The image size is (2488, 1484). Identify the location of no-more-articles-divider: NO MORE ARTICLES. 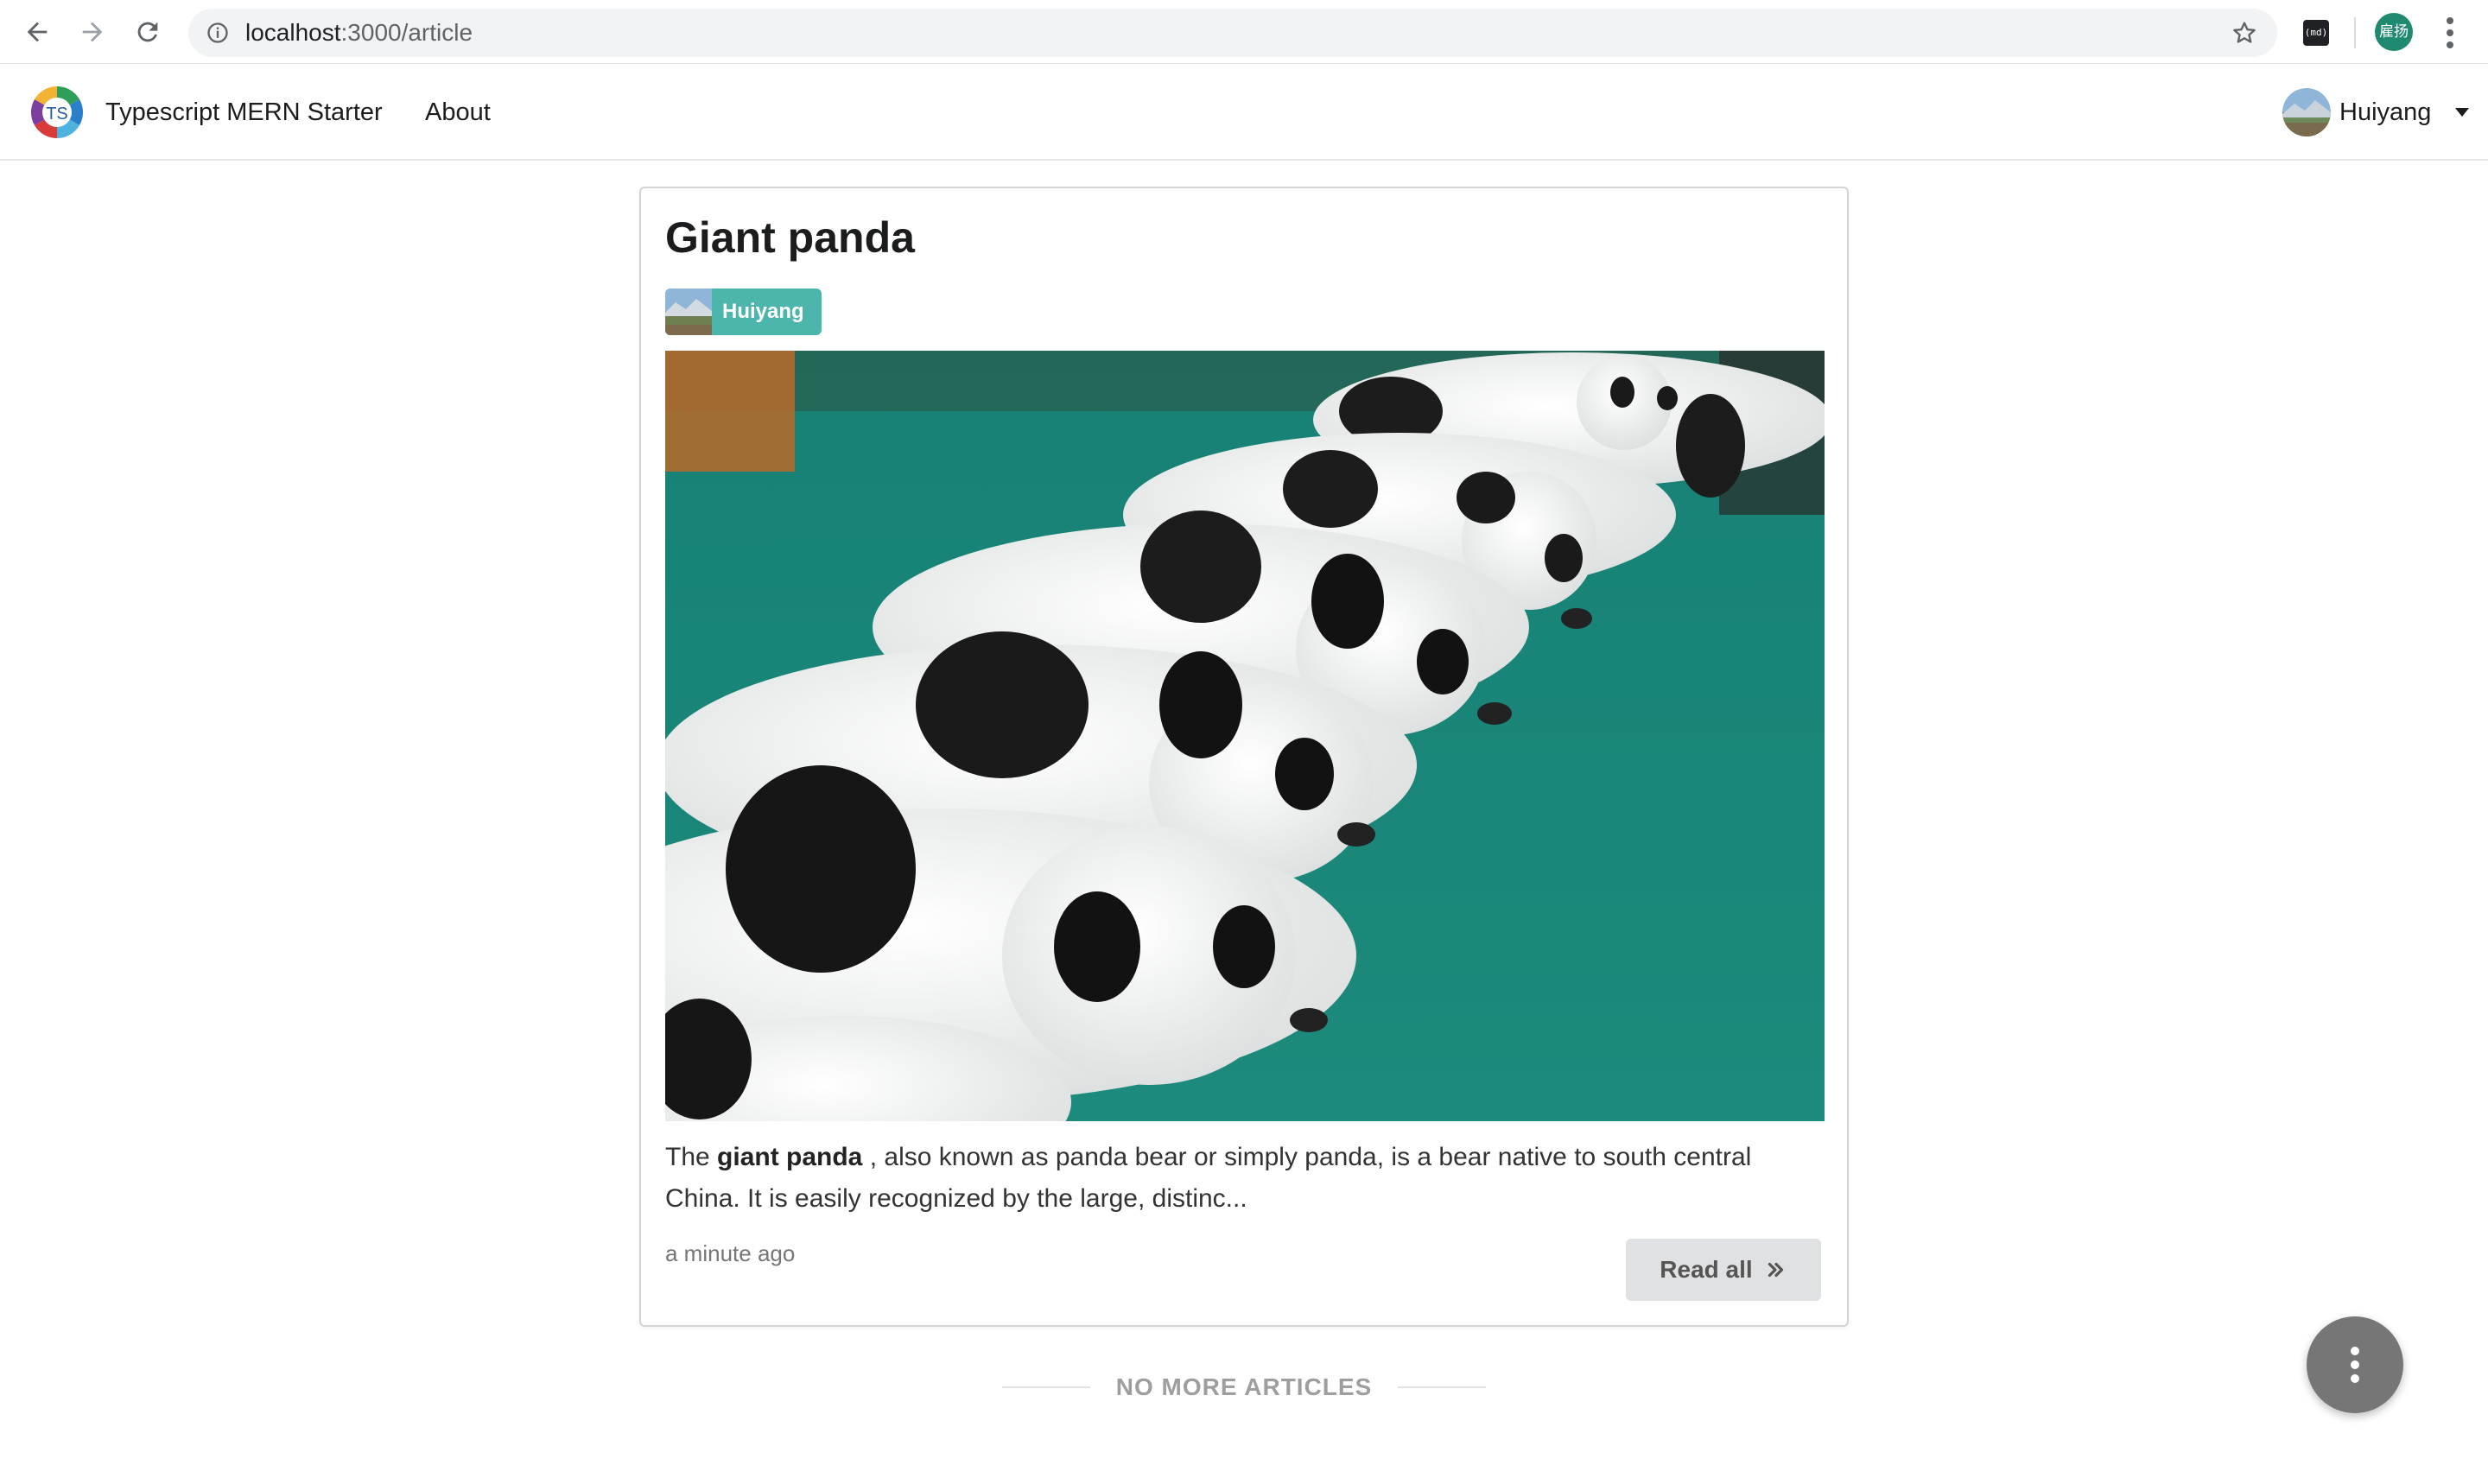
(1244, 1387).